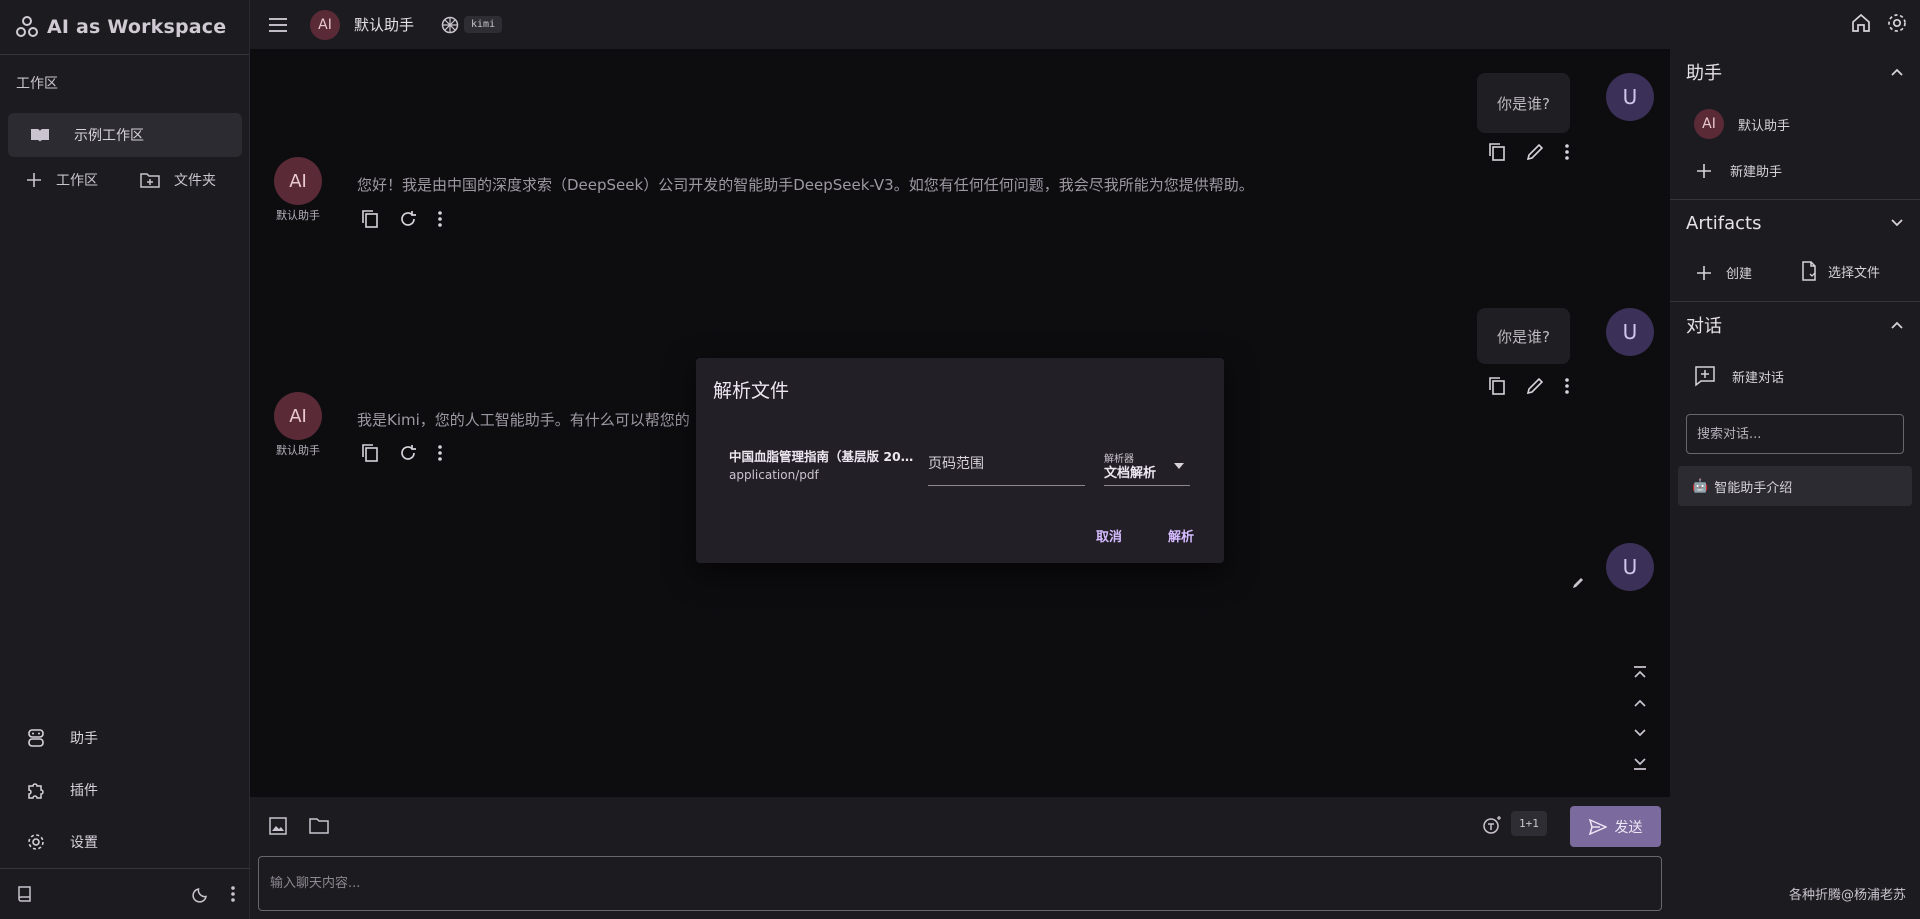  I want to click on add-workspace-label: 工作区, so click(77, 181).